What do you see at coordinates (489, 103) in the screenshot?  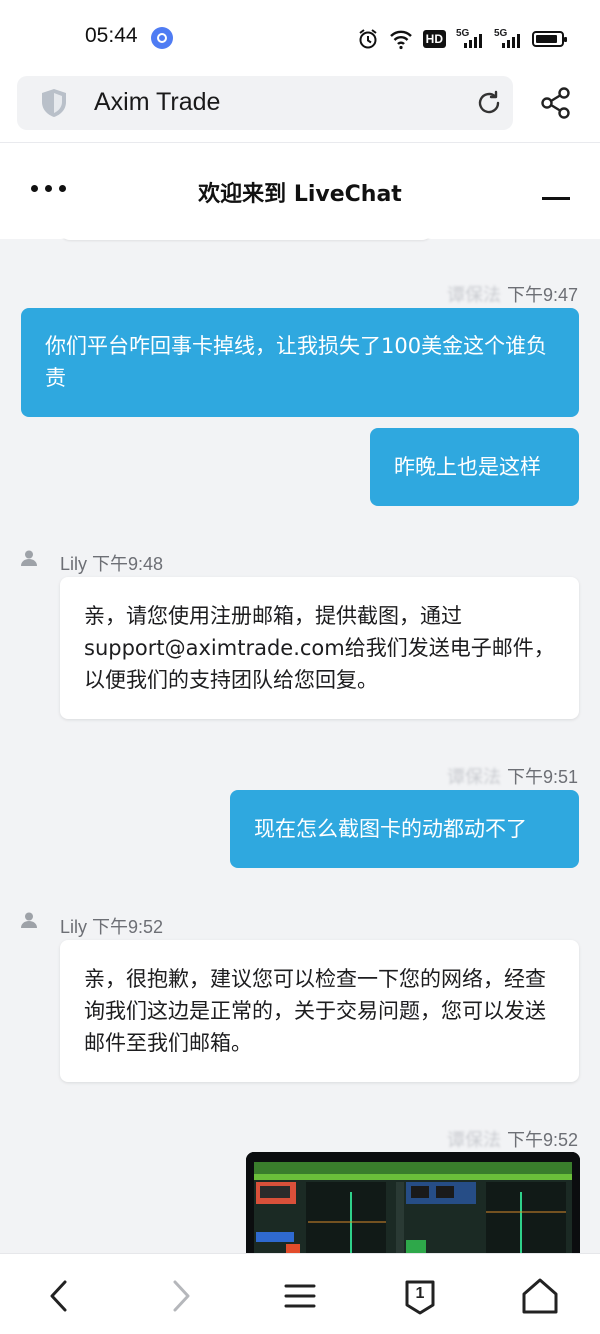 I see `reload-icon` at bounding box center [489, 103].